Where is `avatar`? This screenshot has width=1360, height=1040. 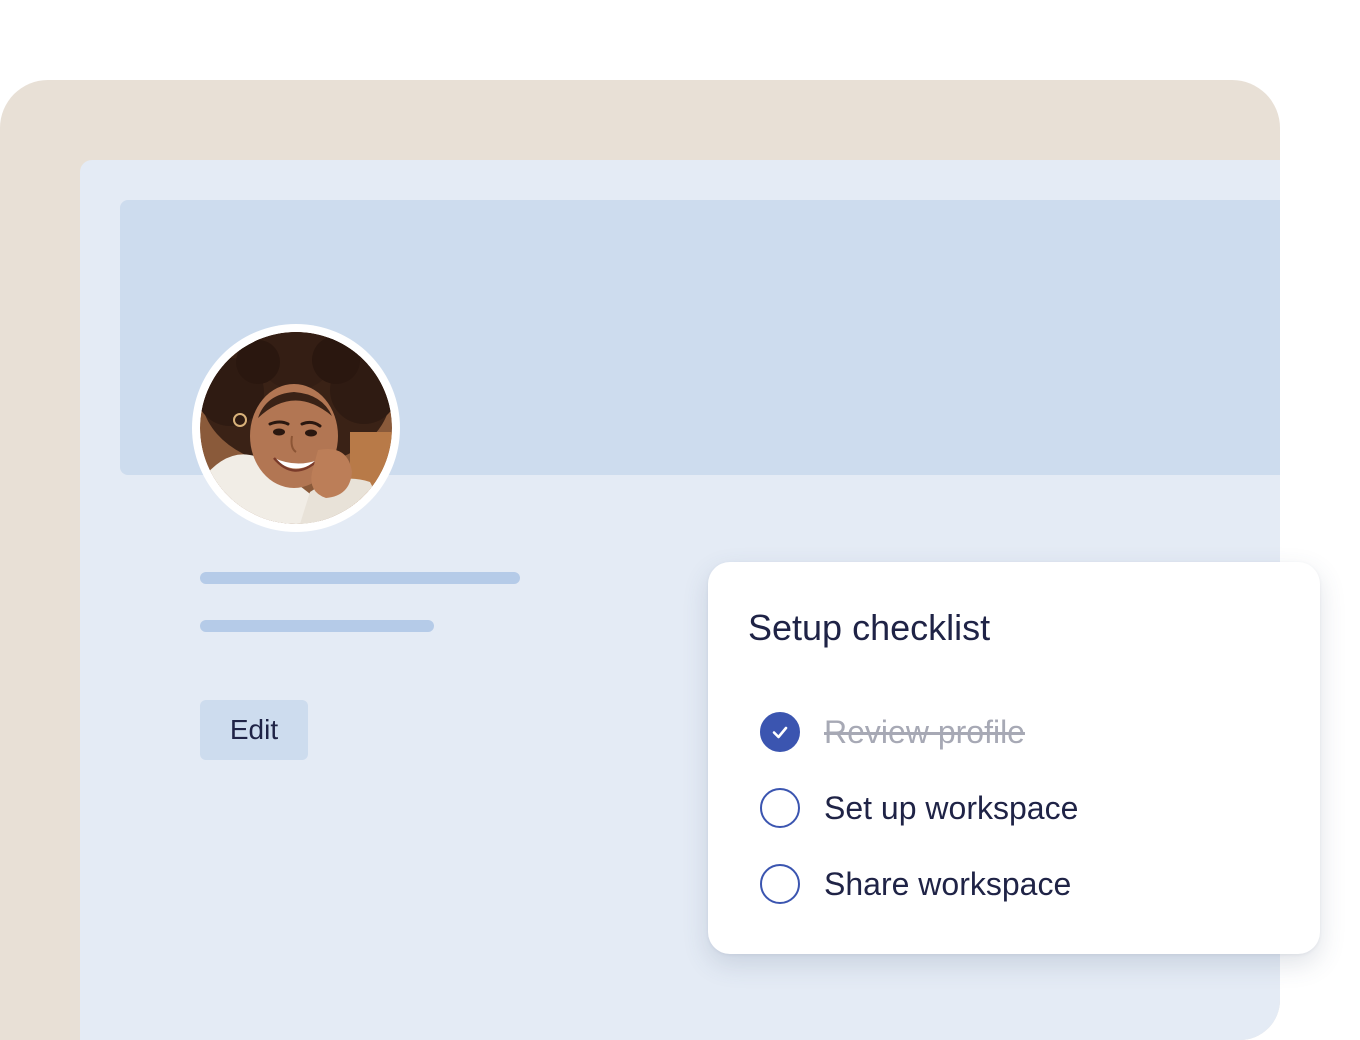 avatar is located at coordinates (296, 428).